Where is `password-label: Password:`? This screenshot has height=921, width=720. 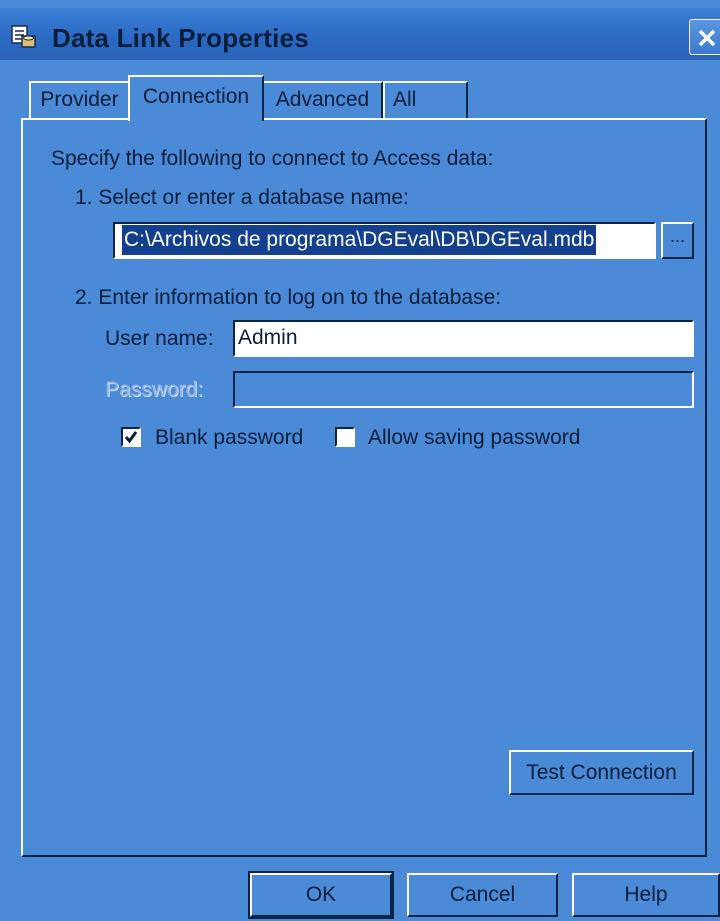
password-label: Password: is located at coordinates (154, 389).